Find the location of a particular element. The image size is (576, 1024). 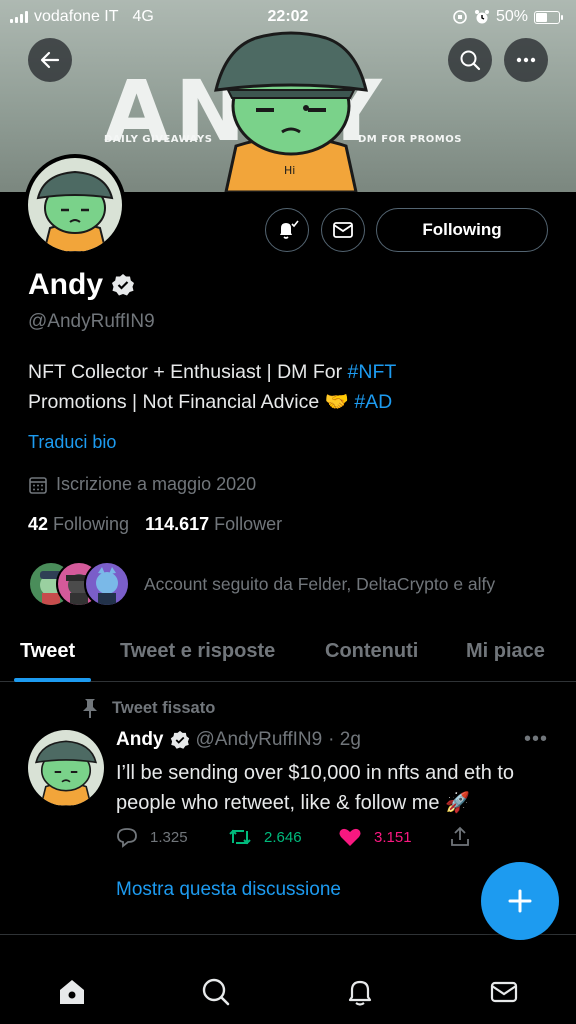

followers-count: 114.617 is located at coordinates (177, 524).